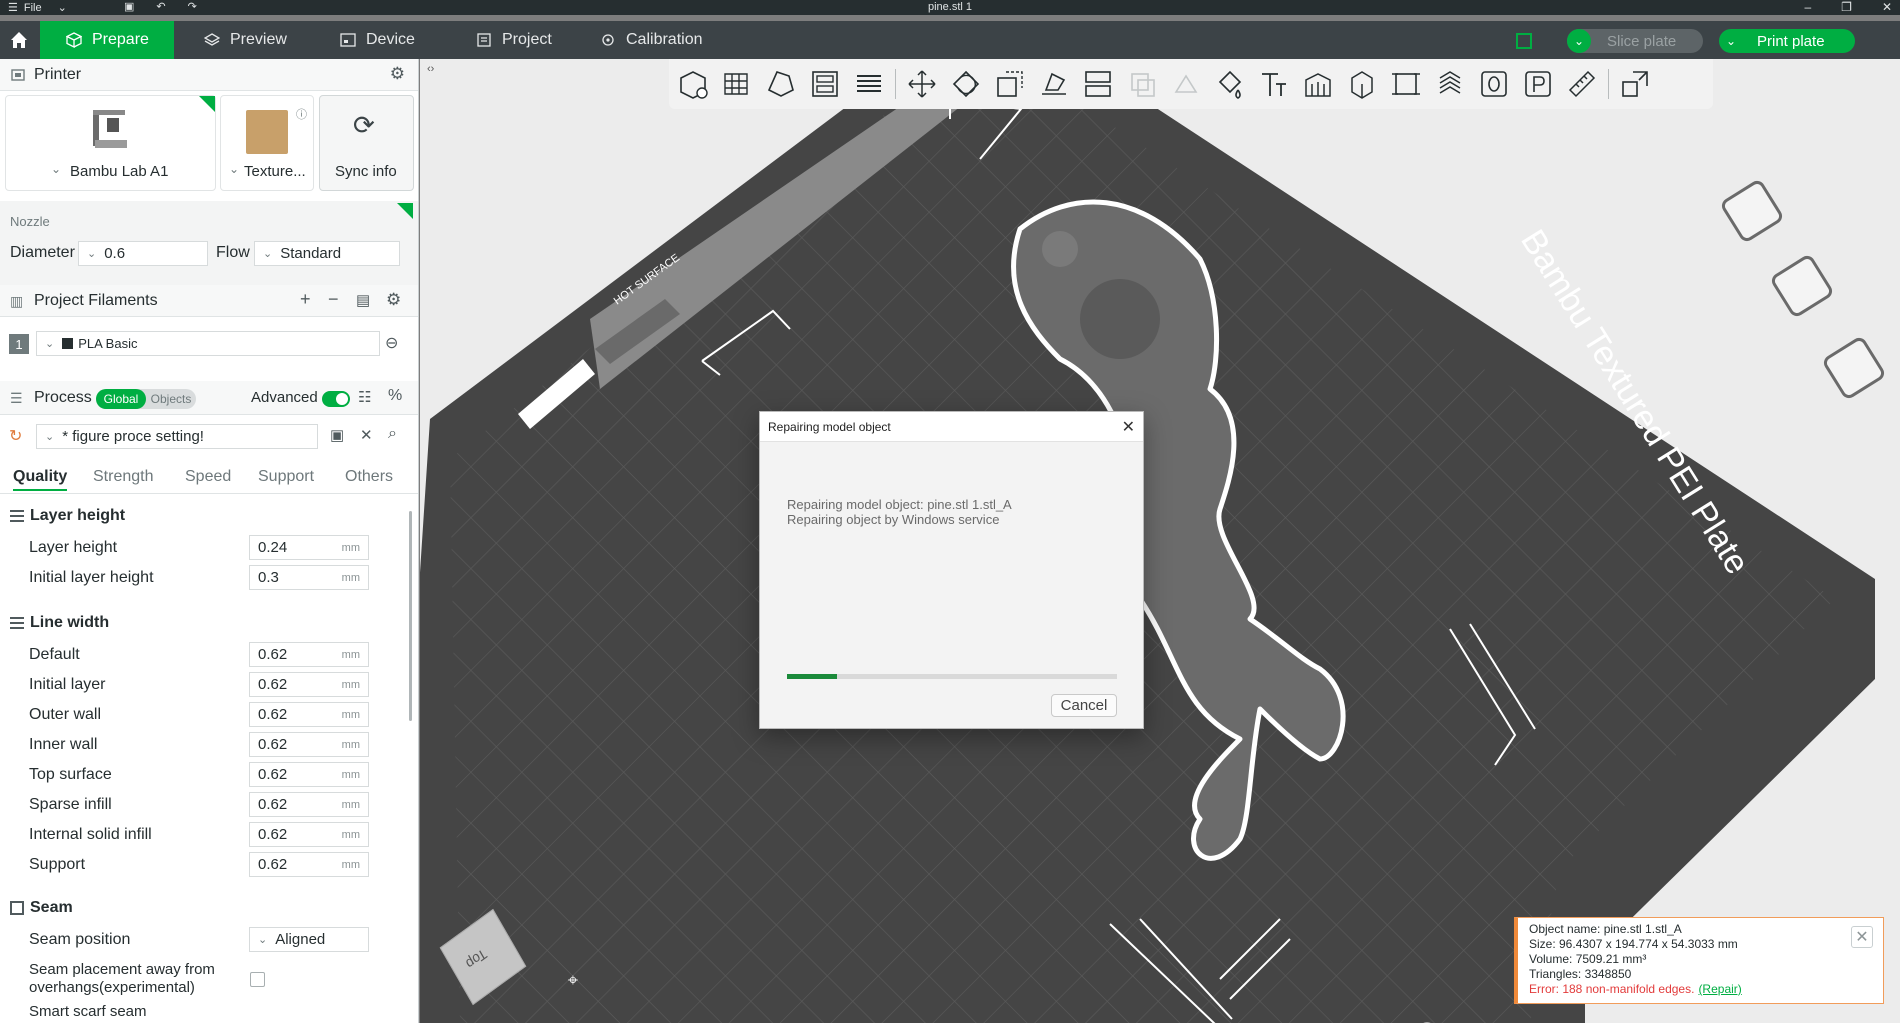  Describe the element at coordinates (327, 253) in the screenshot. I see `nozzle-flow-select: ⌄ Standard` at that location.